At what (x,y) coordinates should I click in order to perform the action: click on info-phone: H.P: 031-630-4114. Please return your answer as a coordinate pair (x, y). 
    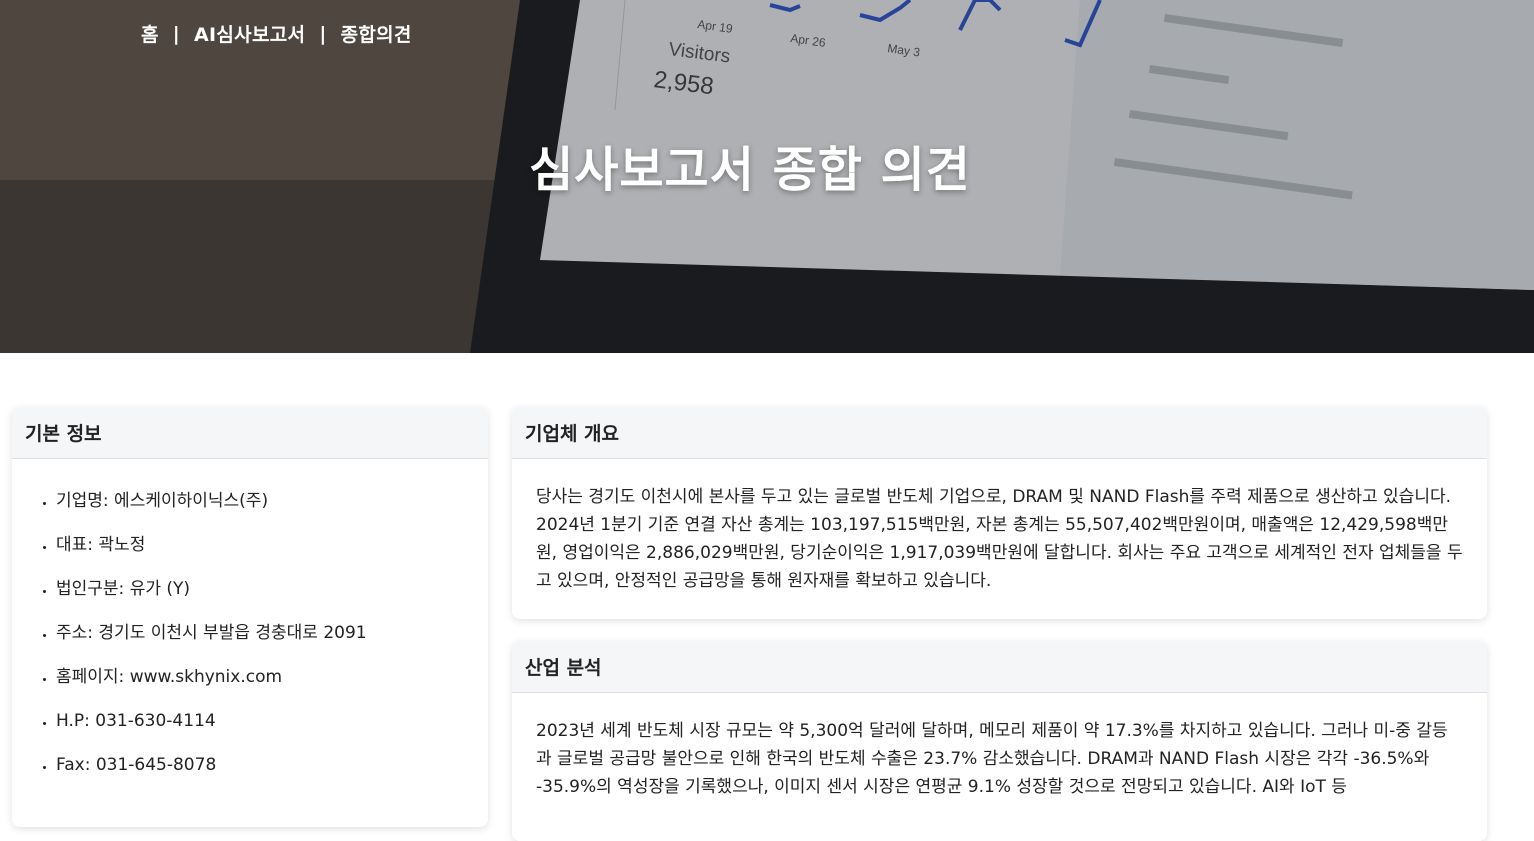
    Looking at the image, I should click on (260, 721).